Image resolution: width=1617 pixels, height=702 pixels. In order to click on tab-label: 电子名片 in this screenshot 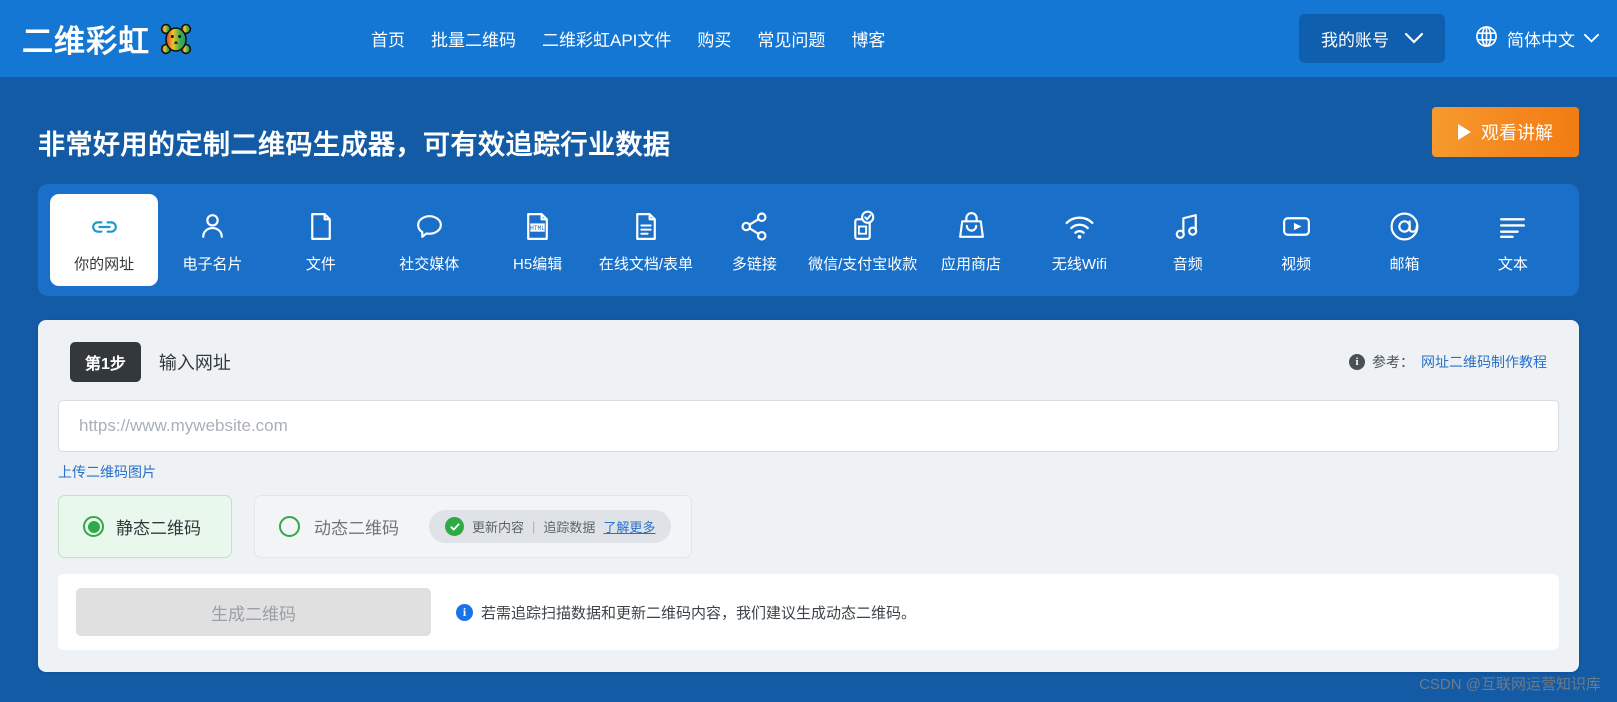, I will do `click(212, 264)`.